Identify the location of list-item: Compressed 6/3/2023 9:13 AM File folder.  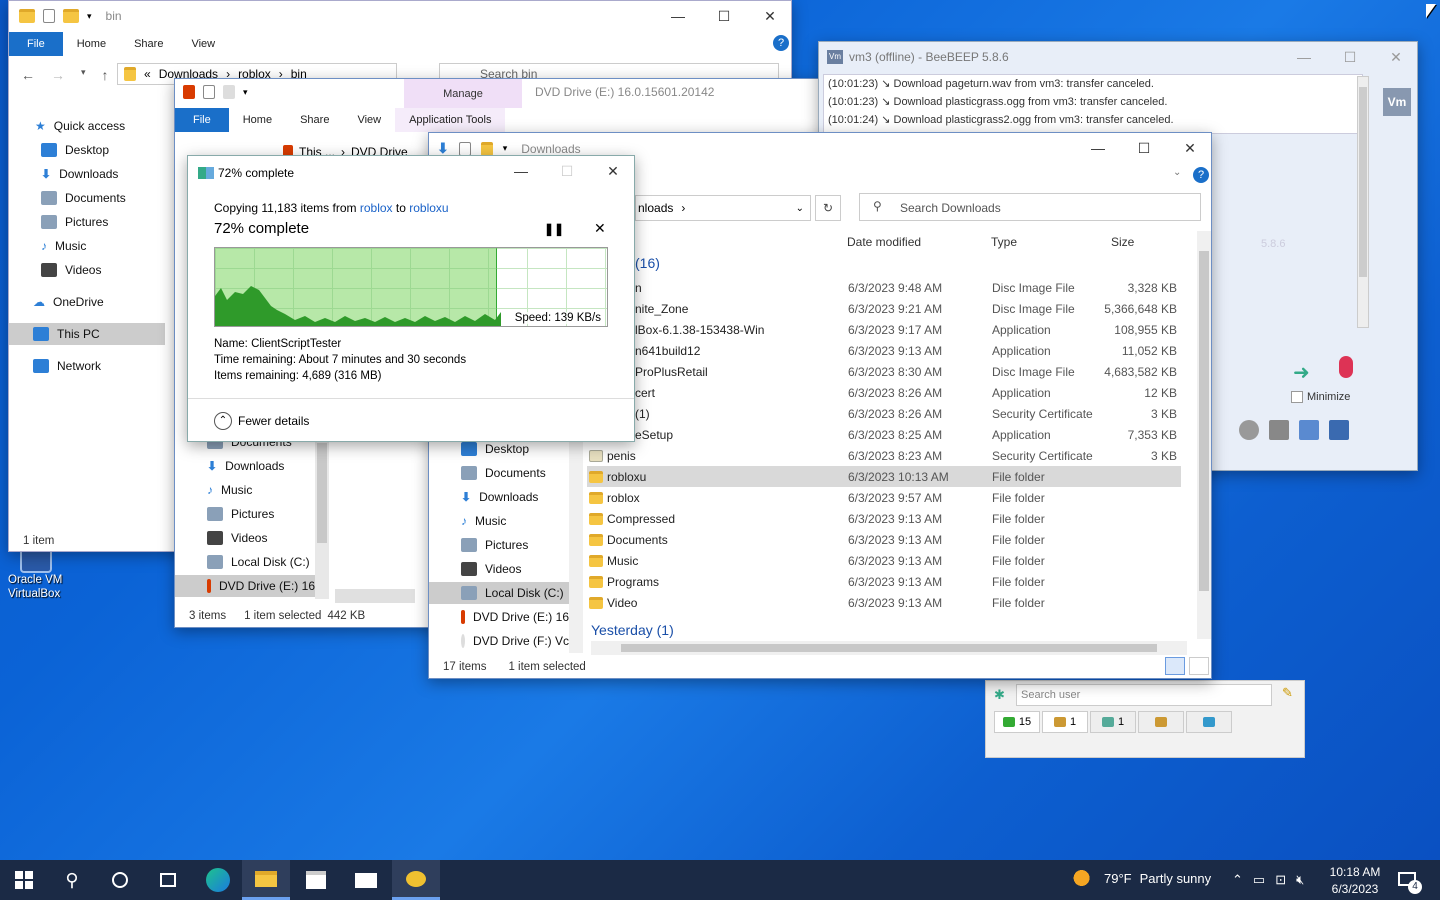
(884, 518).